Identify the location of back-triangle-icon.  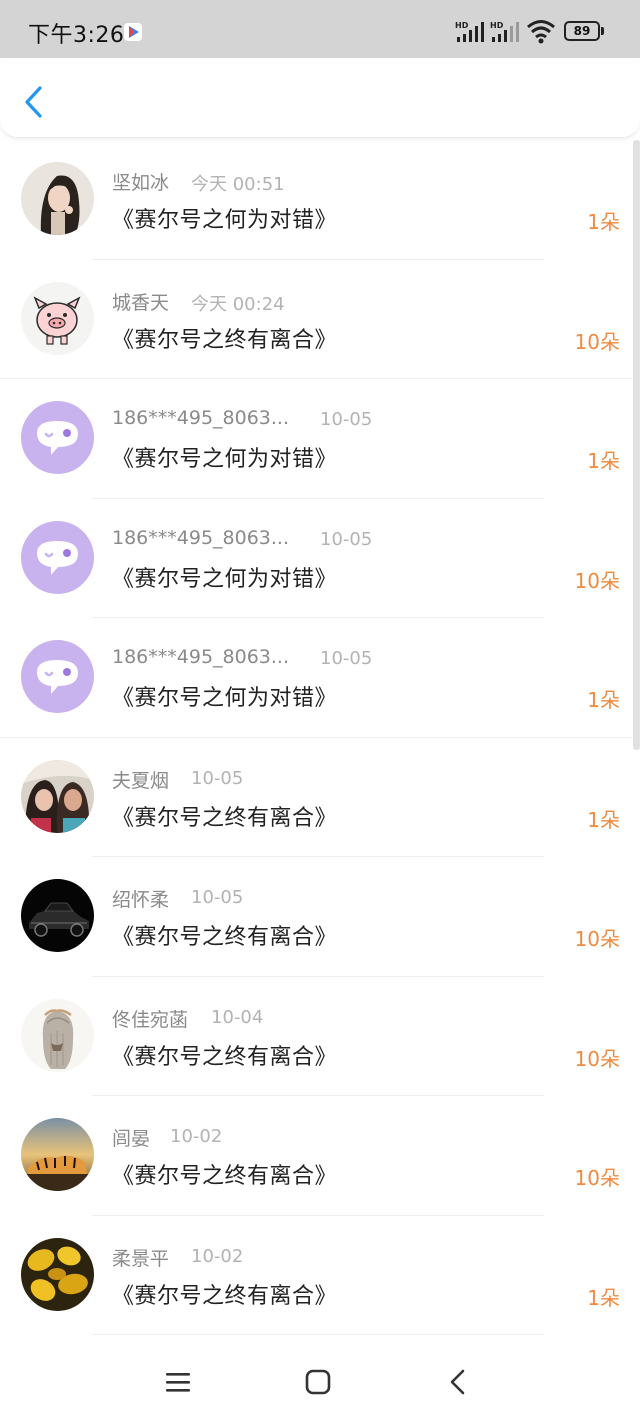
(458, 1382).